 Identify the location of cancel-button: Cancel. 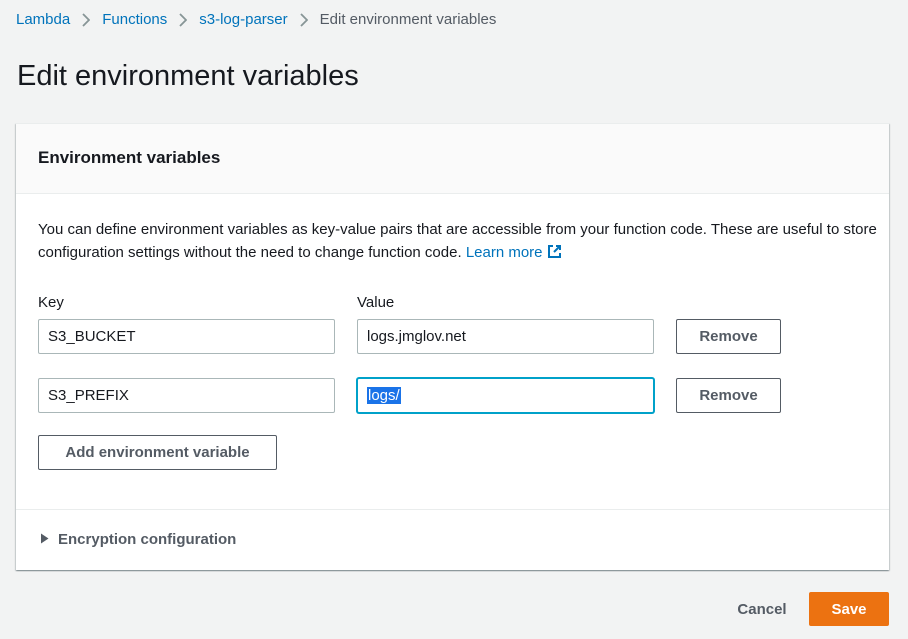
(762, 609).